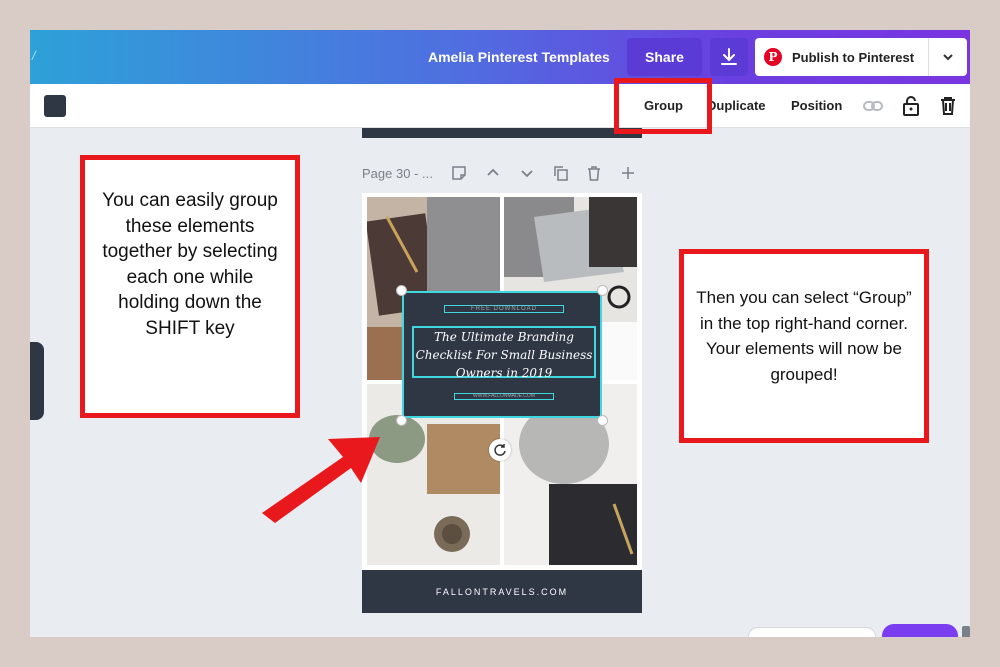  What do you see at coordinates (55, 106) in the screenshot?
I see `color-swatch` at bounding box center [55, 106].